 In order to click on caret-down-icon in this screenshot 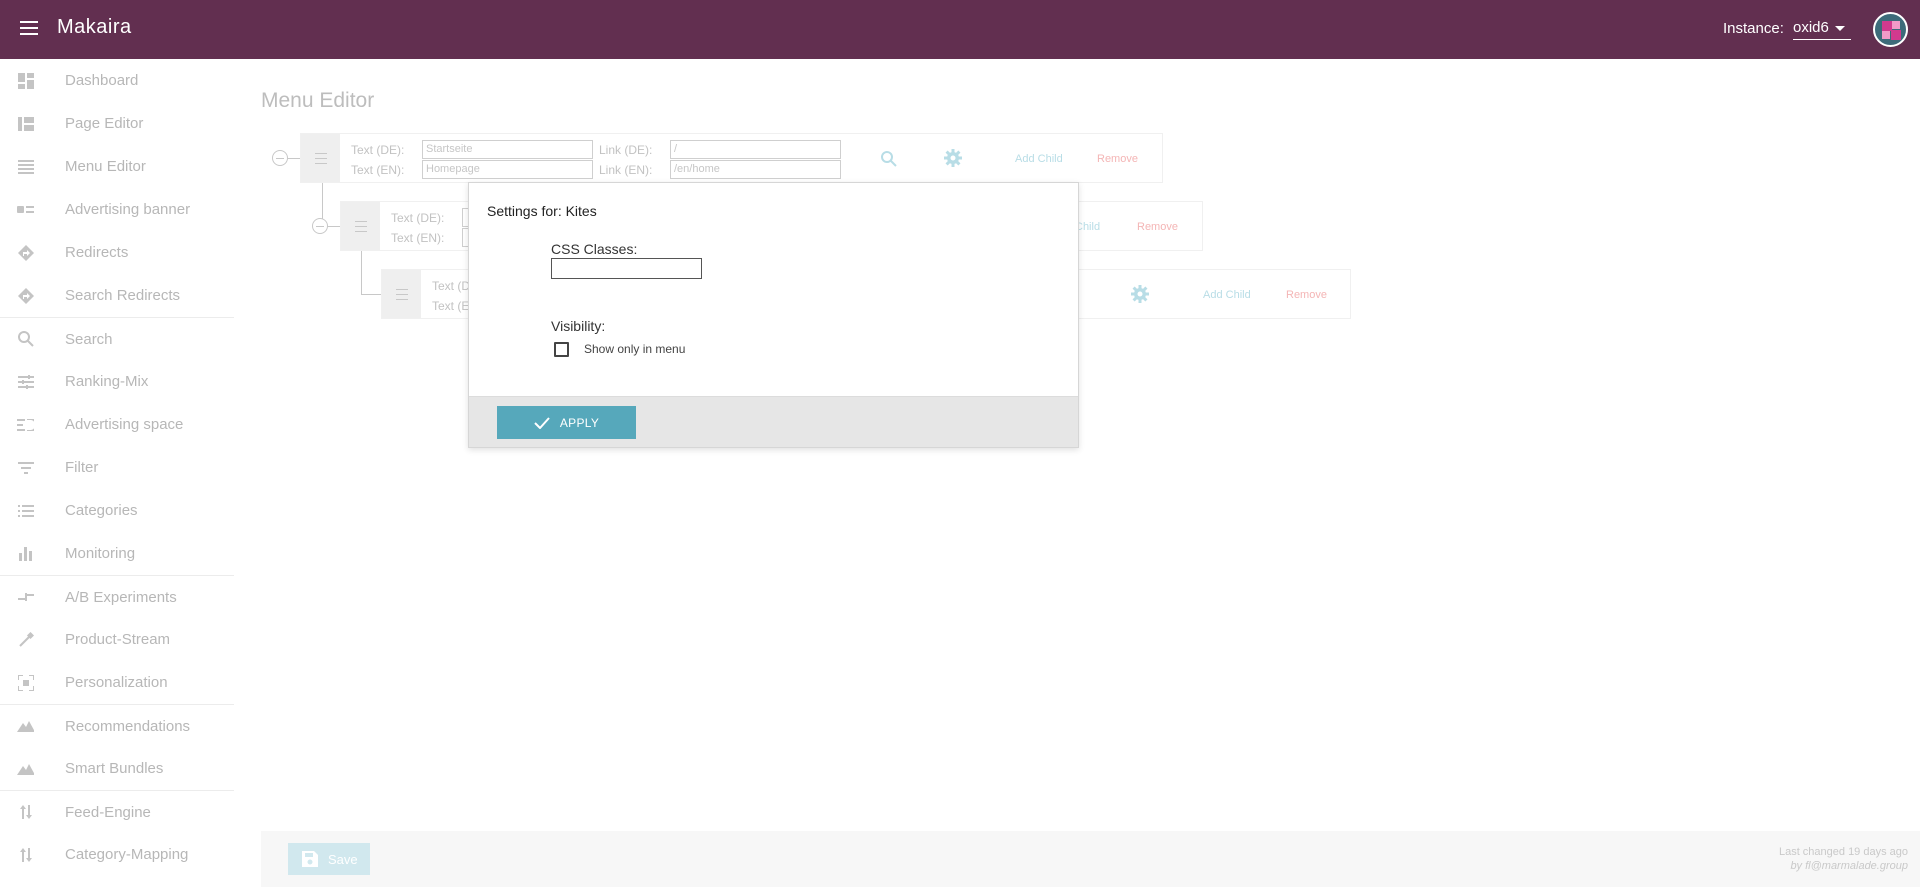, I will do `click(1839, 28)`.